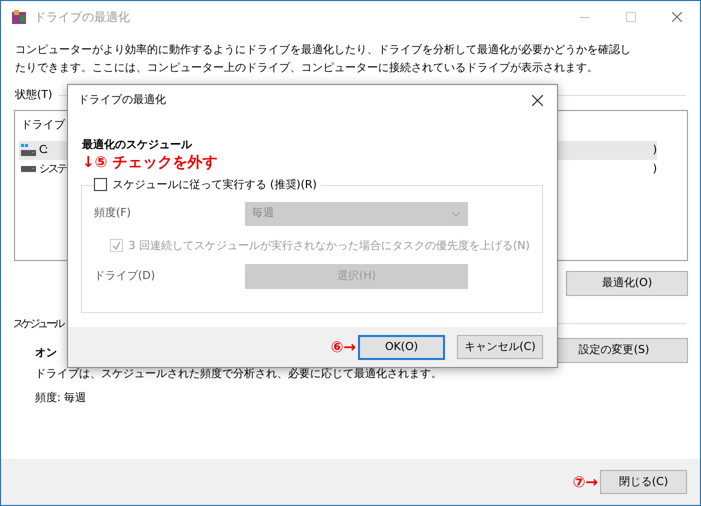 Image resolution: width=701 pixels, height=506 pixels. Describe the element at coordinates (150, 162) in the screenshot. I see `step-annotation: ↓⑤ チェックを外す` at that location.